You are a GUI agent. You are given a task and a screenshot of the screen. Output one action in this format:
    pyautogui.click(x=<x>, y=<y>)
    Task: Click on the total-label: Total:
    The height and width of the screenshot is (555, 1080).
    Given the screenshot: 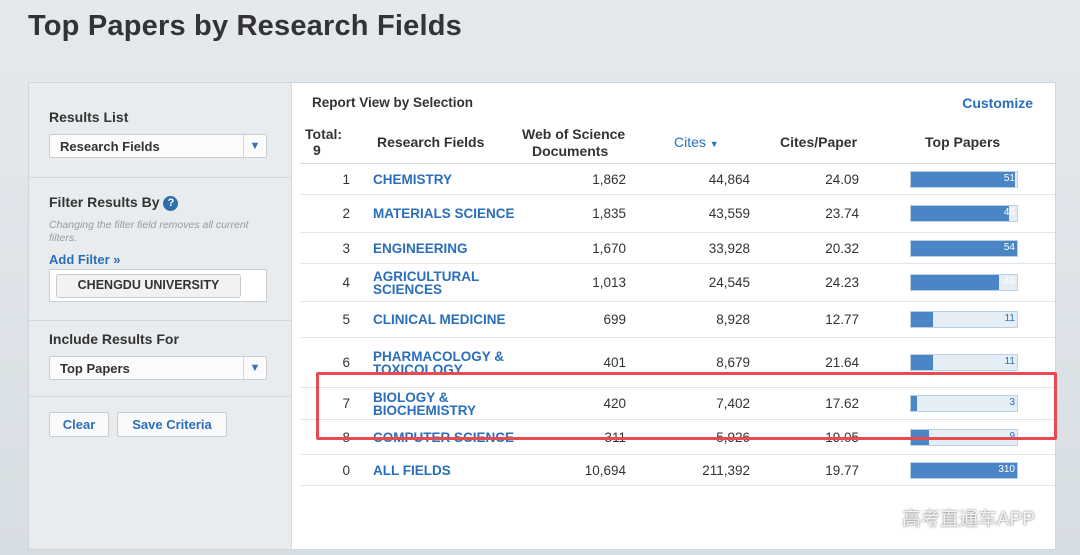 What is the action you would take?
    pyautogui.click(x=324, y=134)
    